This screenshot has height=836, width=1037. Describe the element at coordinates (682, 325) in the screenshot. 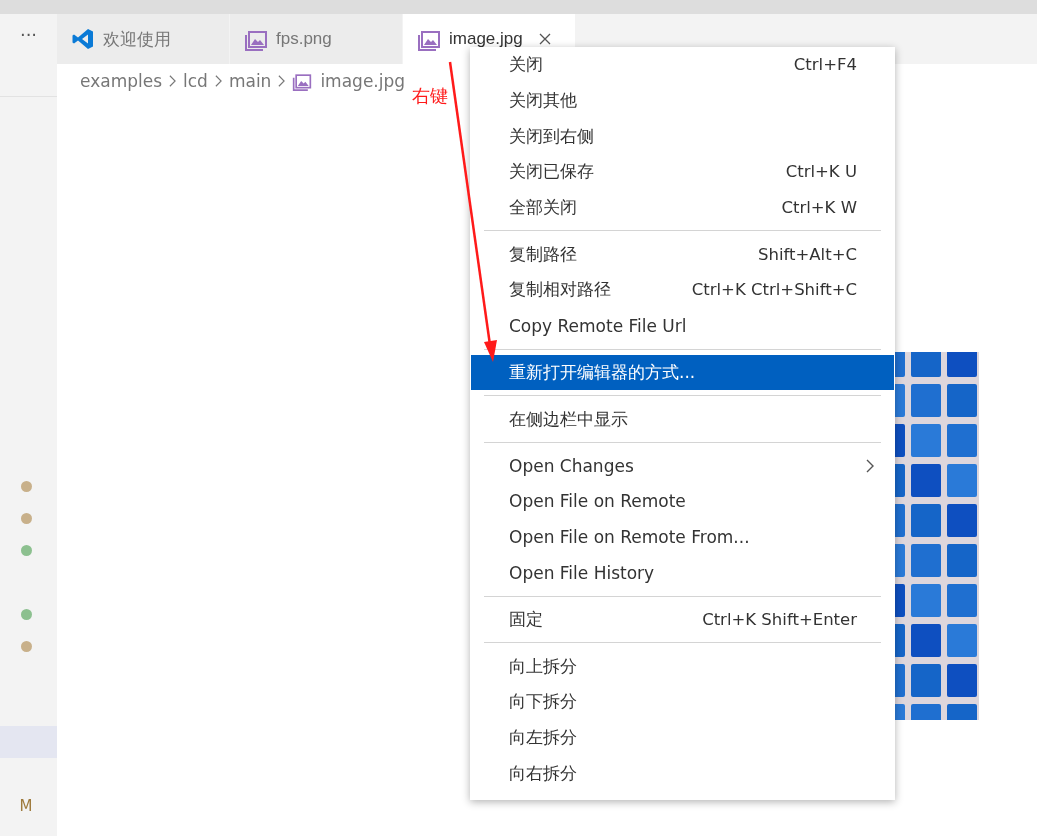

I see `menu-item: Copy Remote File Url` at that location.